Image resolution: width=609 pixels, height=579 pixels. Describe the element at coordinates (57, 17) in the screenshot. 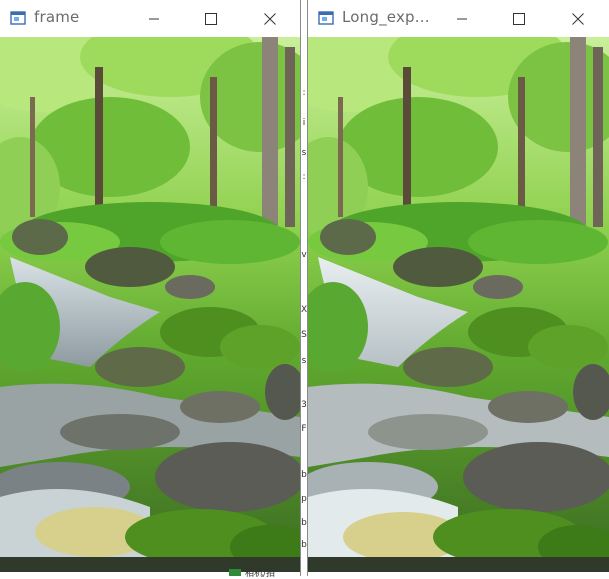

I see `window-title: frame` at that location.